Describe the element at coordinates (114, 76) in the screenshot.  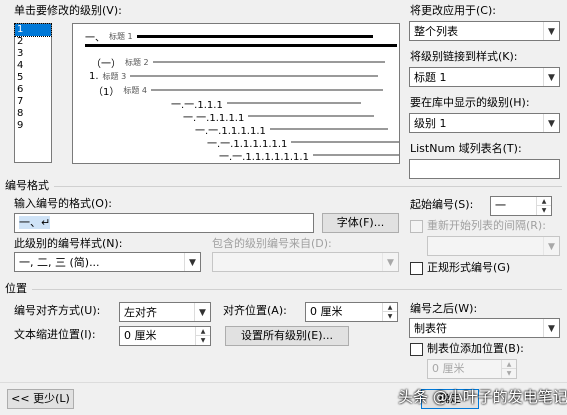
I see `preview-text: 标题 3` at that location.